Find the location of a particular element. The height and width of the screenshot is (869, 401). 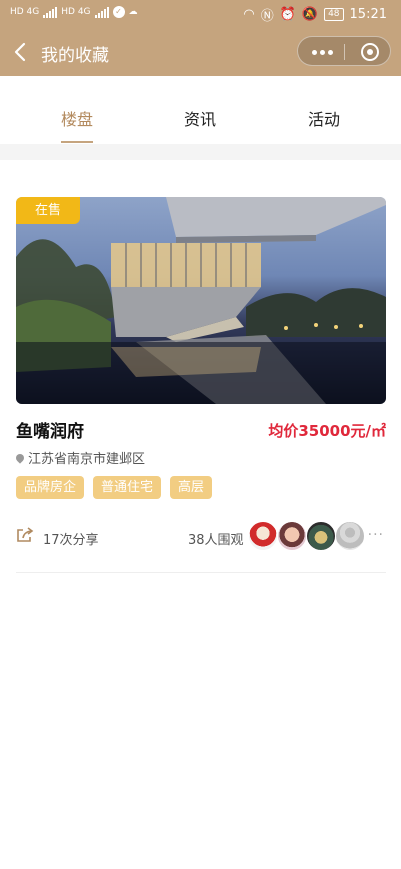

share-row: 17次分享 38人围观 ··· is located at coordinates (201, 536).